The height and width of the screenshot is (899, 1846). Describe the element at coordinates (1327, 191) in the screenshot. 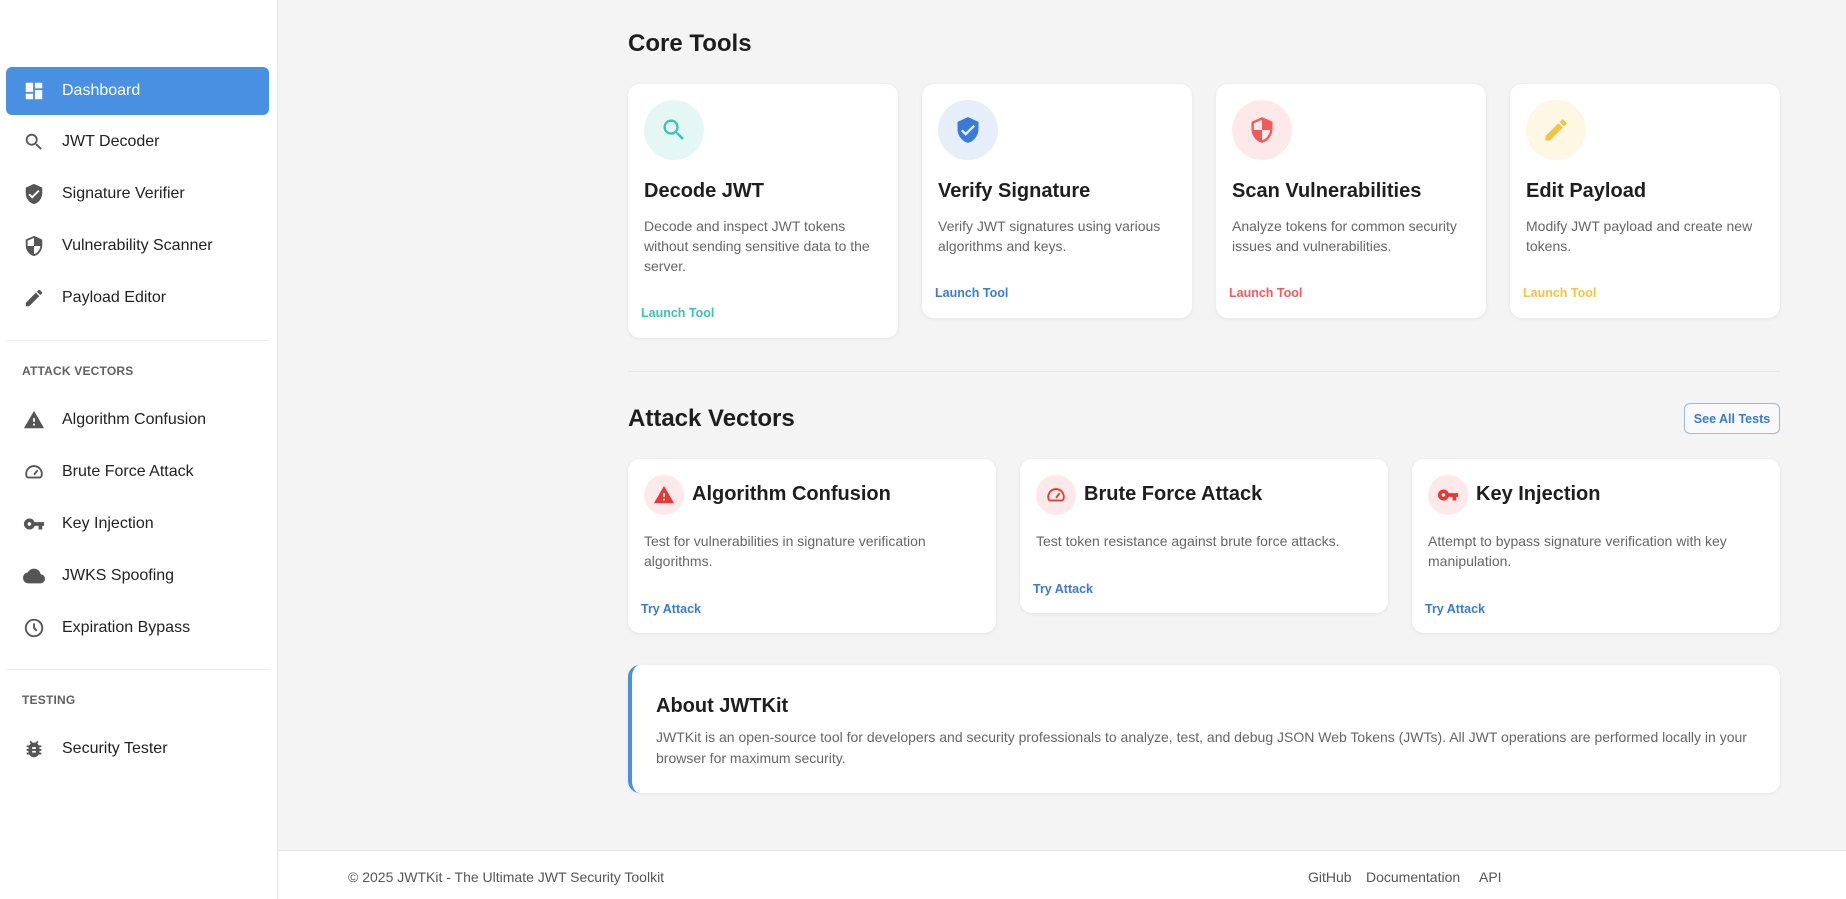

I see `tool-card-title: Scan Vulnerabilities` at that location.